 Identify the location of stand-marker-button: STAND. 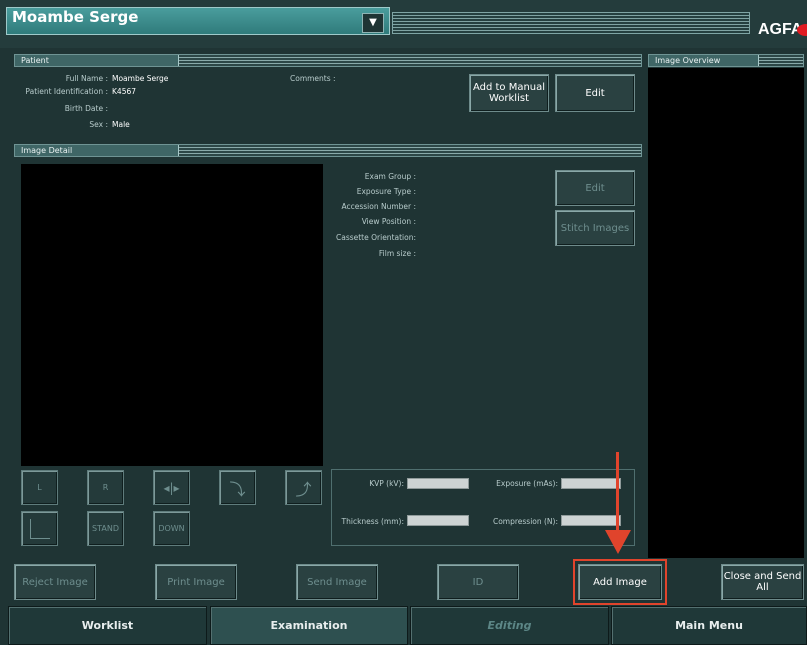
(105, 528).